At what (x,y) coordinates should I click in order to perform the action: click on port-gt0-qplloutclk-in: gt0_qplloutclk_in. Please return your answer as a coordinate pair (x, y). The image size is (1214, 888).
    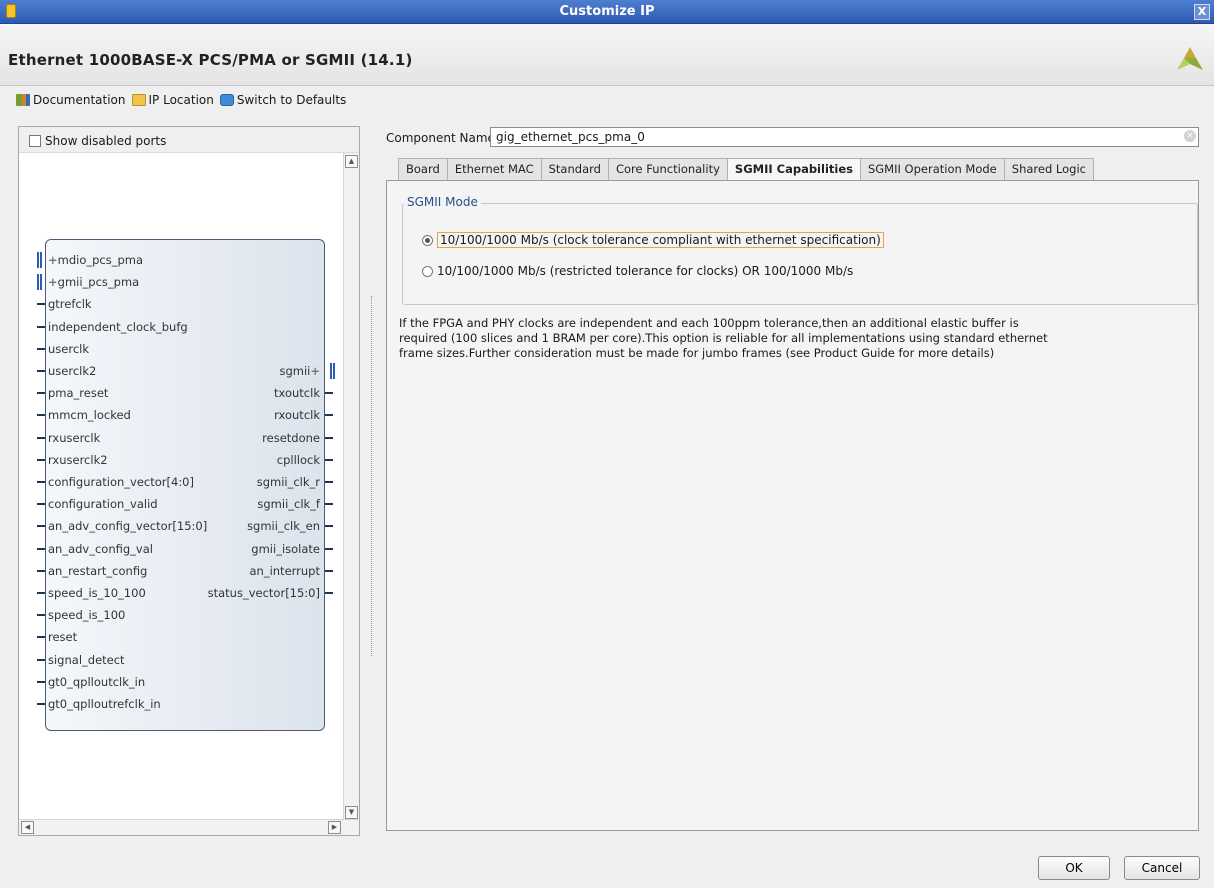
    Looking at the image, I should click on (91, 682).